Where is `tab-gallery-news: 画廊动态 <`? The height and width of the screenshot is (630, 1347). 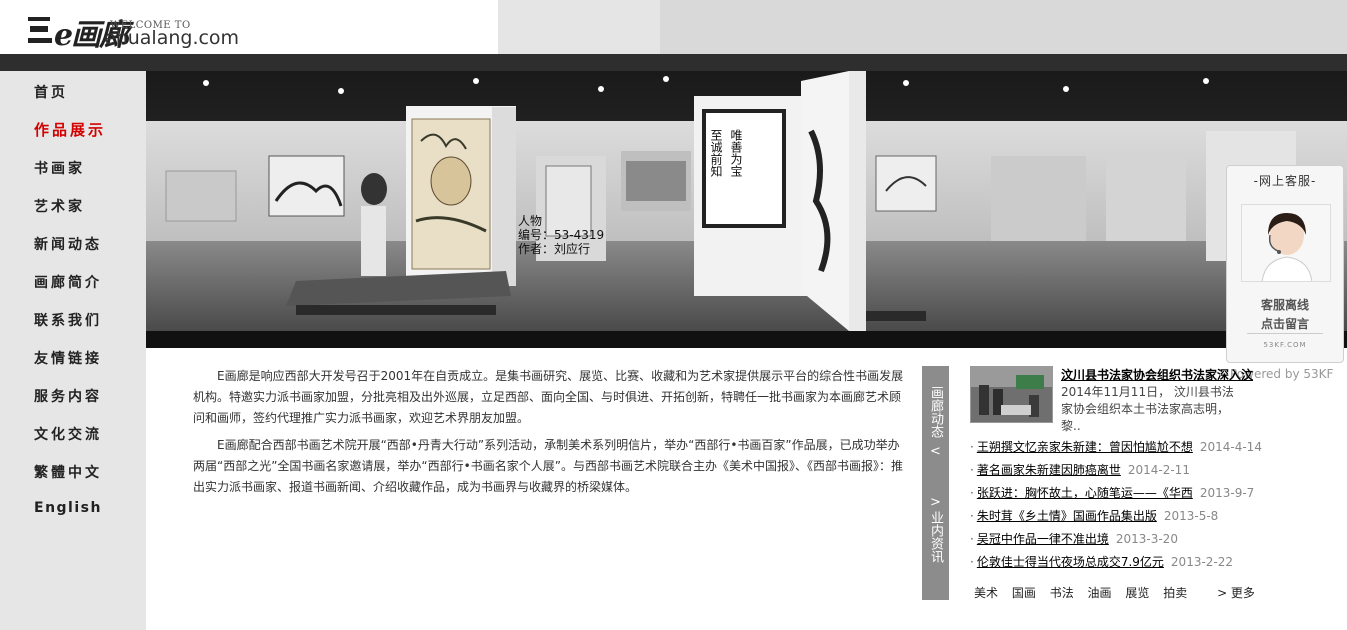 tab-gallery-news: 画廊动态 < is located at coordinates (935, 423).